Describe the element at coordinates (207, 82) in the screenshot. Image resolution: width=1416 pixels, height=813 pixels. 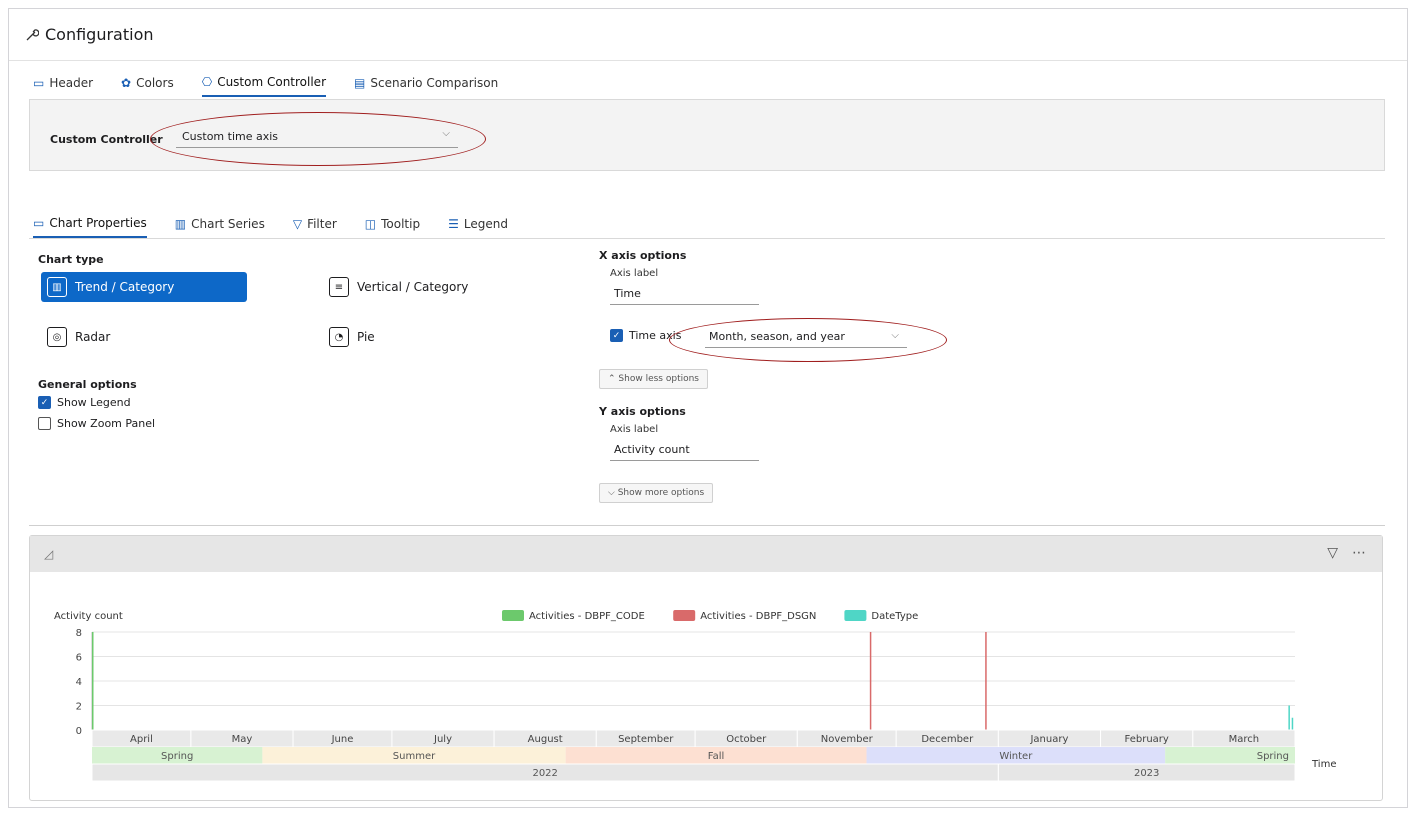
I see `controller-icon: ⎔` at that location.